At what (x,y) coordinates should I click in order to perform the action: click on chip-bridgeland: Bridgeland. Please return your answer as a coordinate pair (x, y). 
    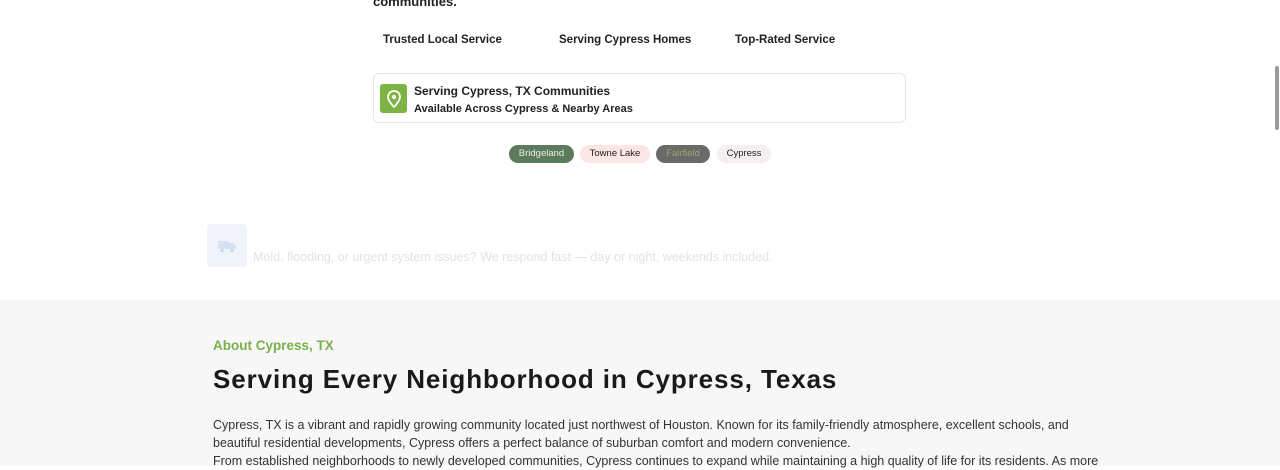
    Looking at the image, I should click on (541, 154).